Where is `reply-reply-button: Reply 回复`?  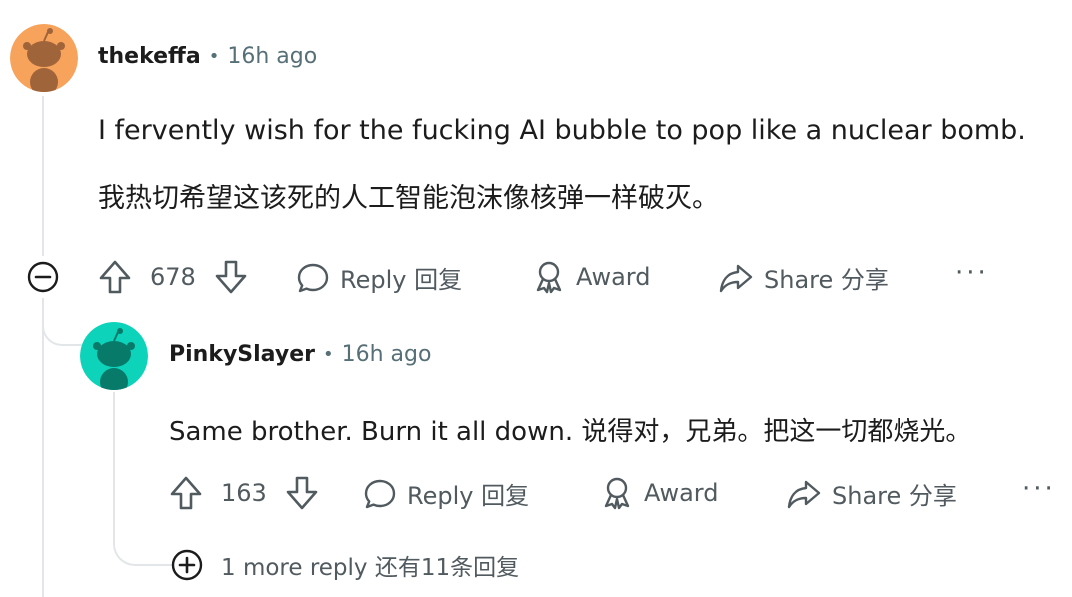 reply-reply-button: Reply 回复 is located at coordinates (446, 493).